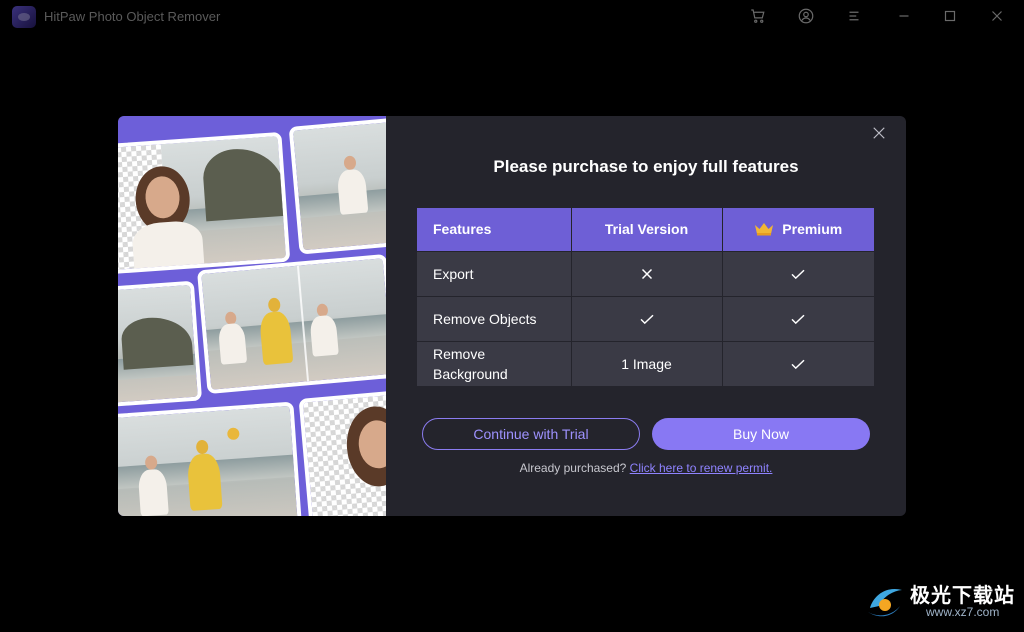  What do you see at coordinates (160, 344) in the screenshot?
I see `sample-photo-cliff` at bounding box center [160, 344].